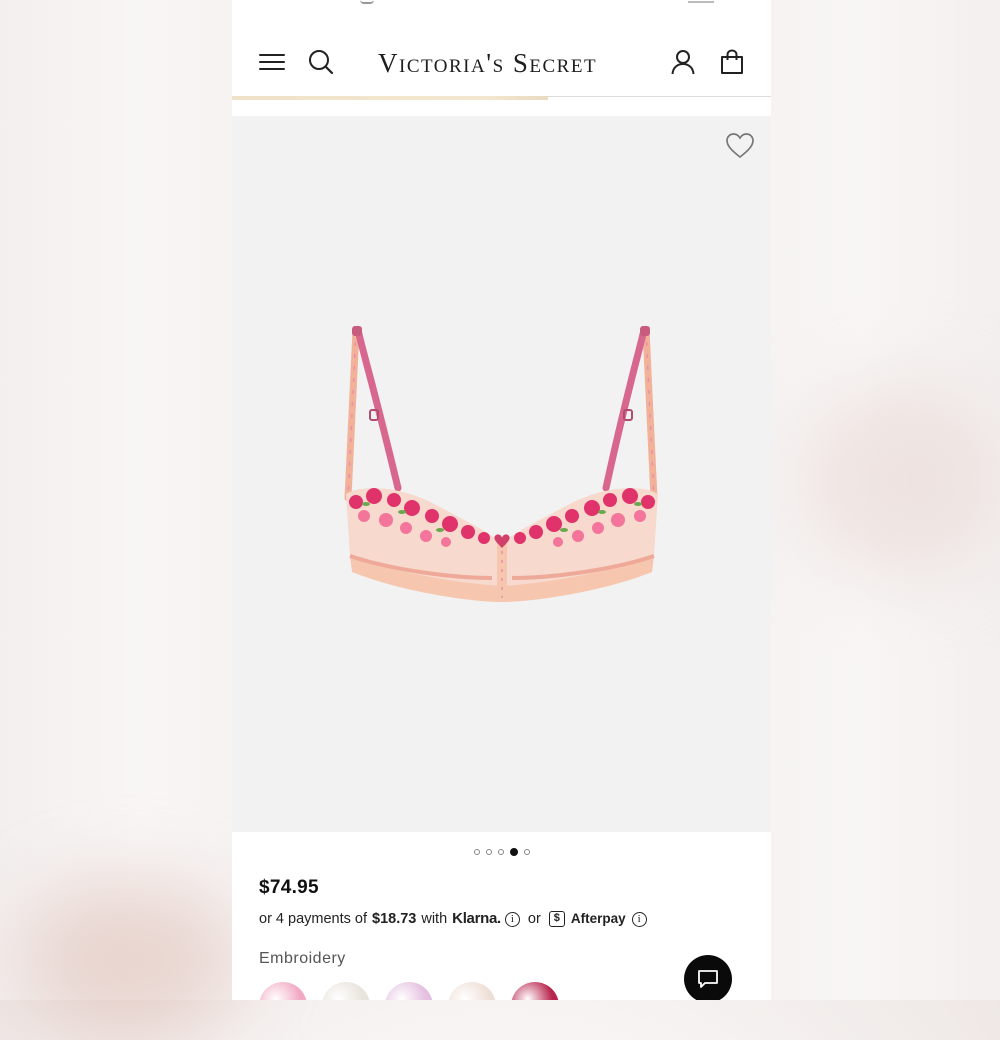 The width and height of the screenshot is (1000, 1040). What do you see at coordinates (313, 919) in the screenshot?
I see `payments-prefix: or 4 payments of` at bounding box center [313, 919].